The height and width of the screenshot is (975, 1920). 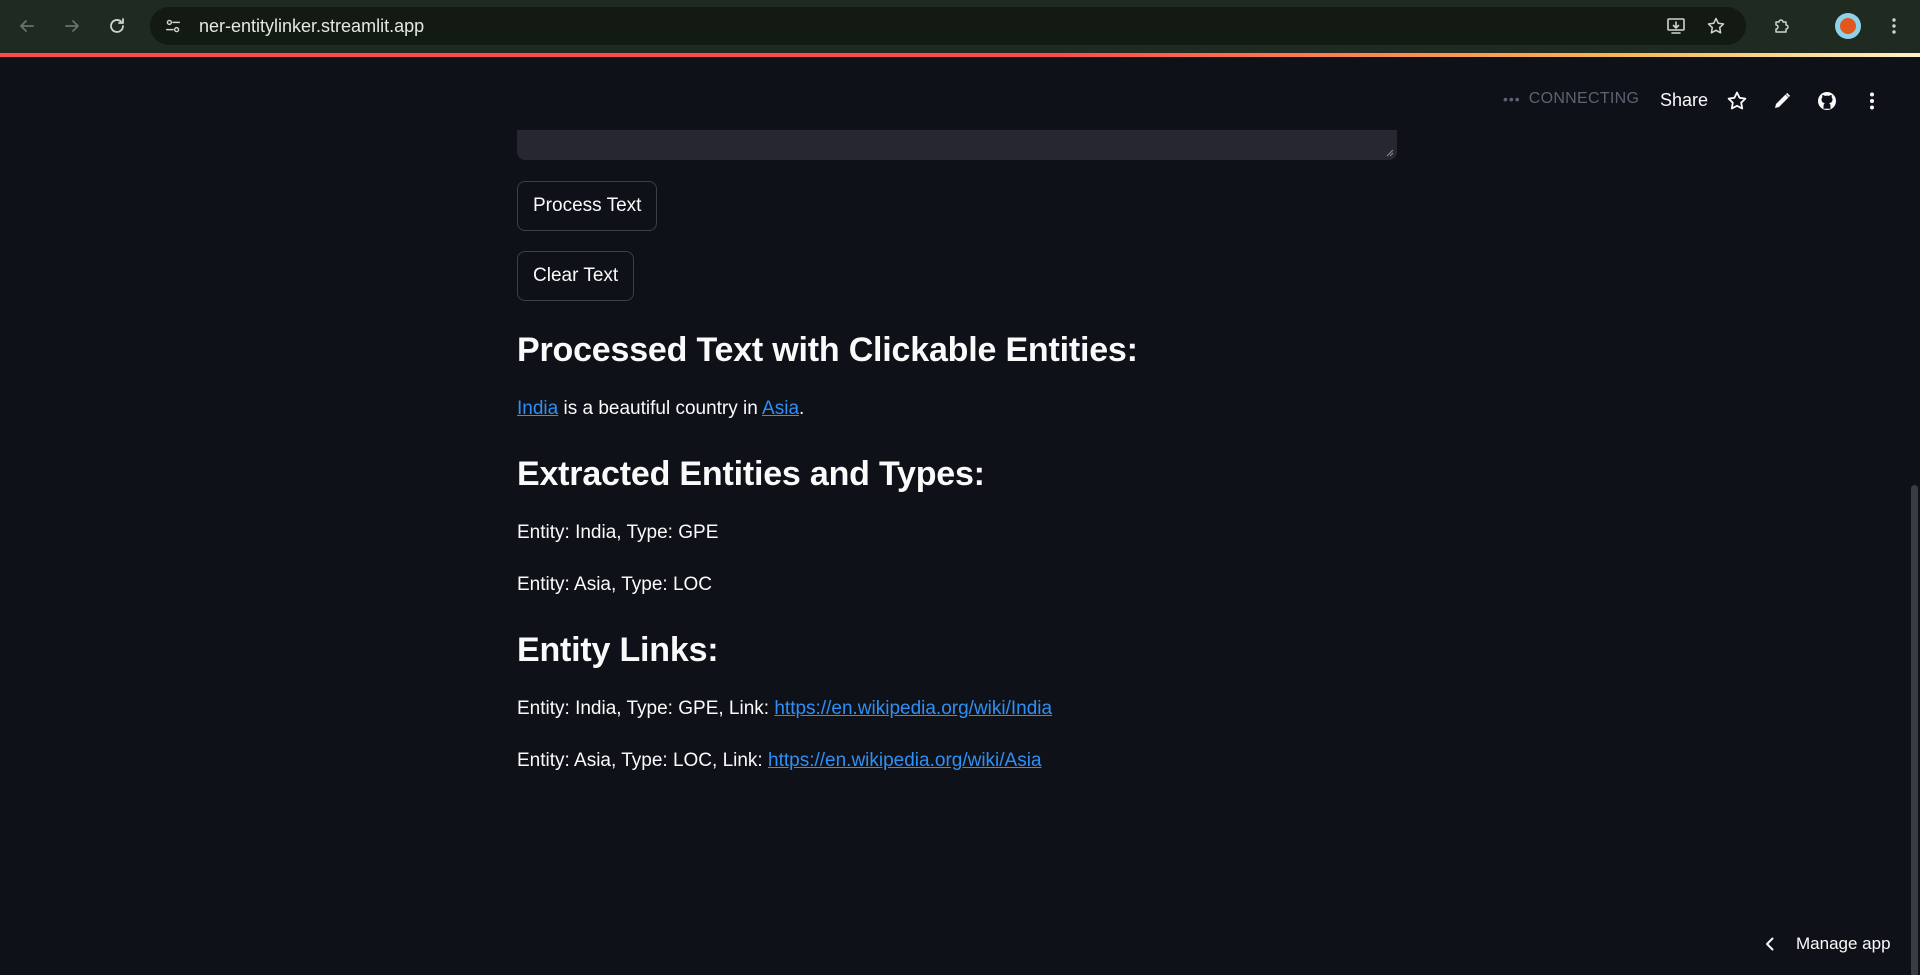 I want to click on entity-link-prefix: Entity: India, Type: GPE, Link:, so click(x=646, y=708).